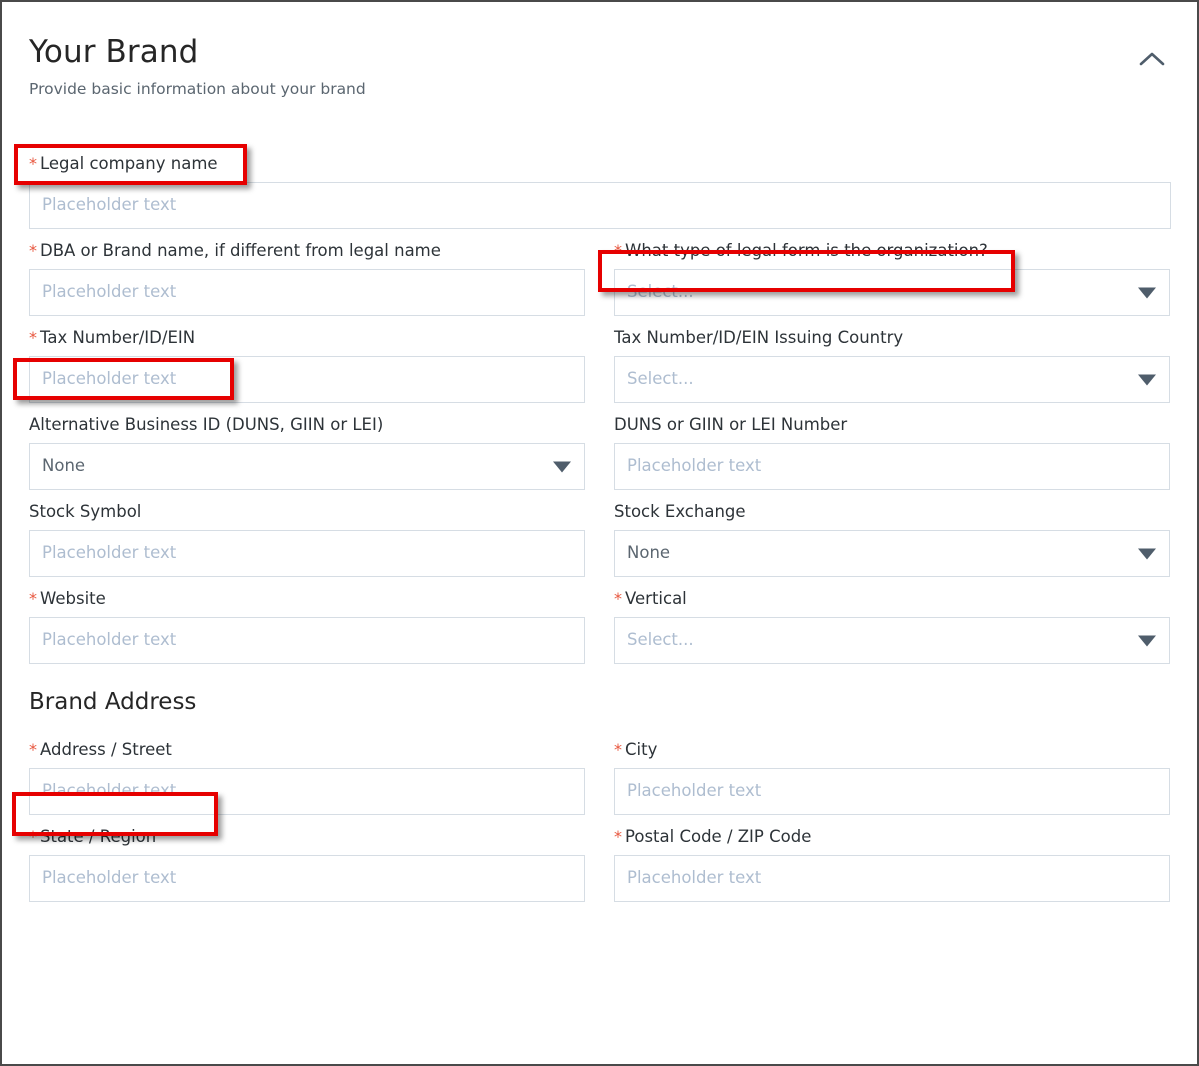  Describe the element at coordinates (731, 424) in the screenshot. I see `duns-giin-lei-number-label-text: DUNS or GIIN or LEI Number` at that location.